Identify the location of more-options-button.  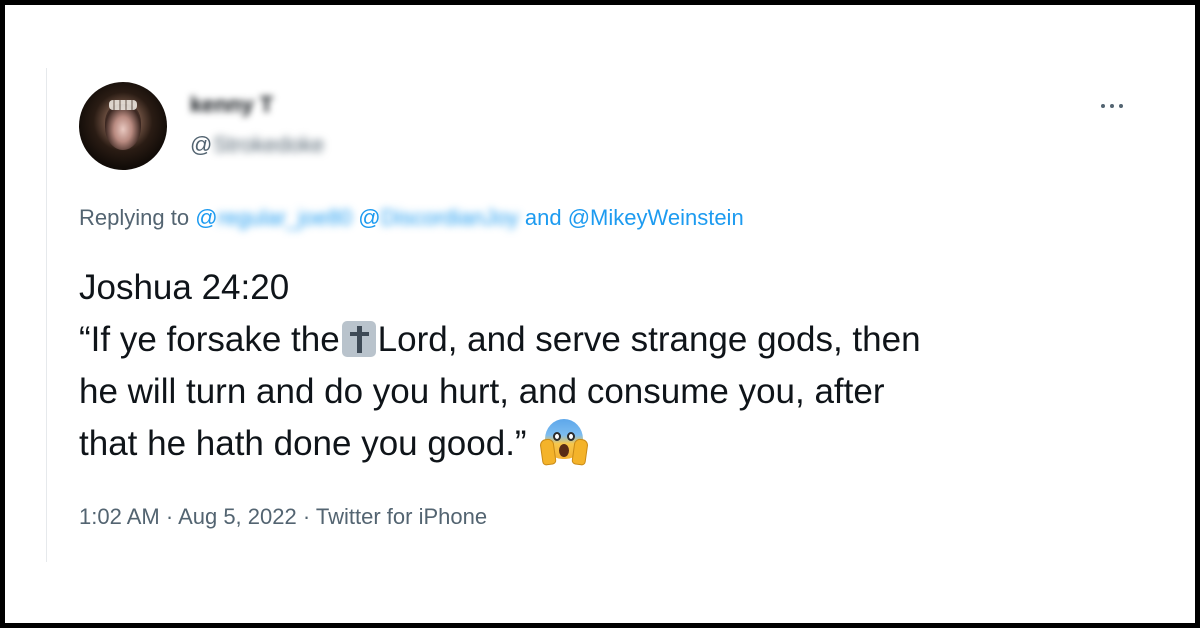
(1112, 106).